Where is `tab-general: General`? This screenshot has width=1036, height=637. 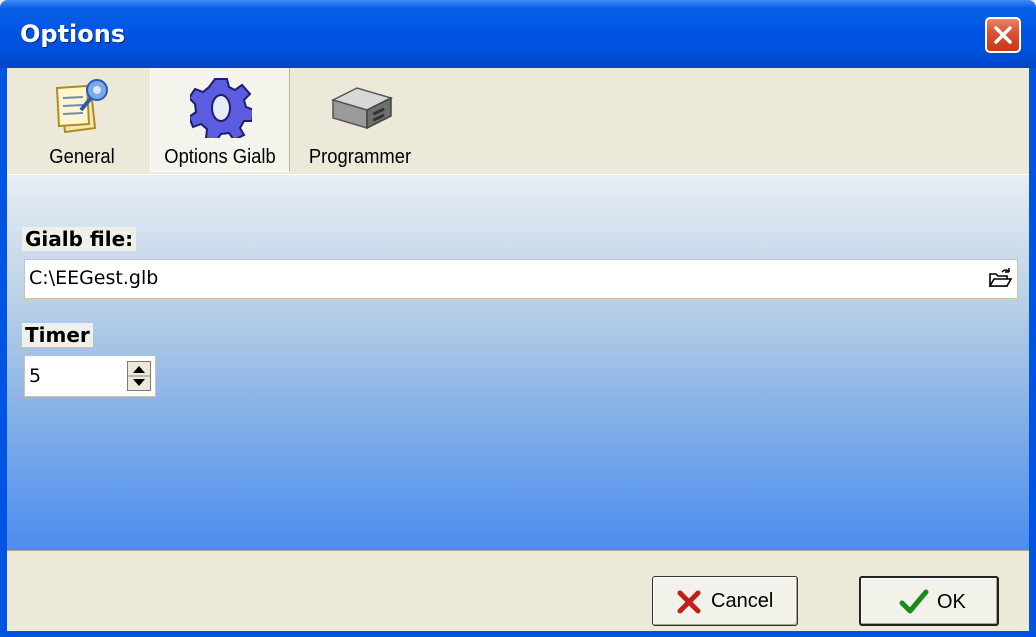 tab-general: General is located at coordinates (82, 120).